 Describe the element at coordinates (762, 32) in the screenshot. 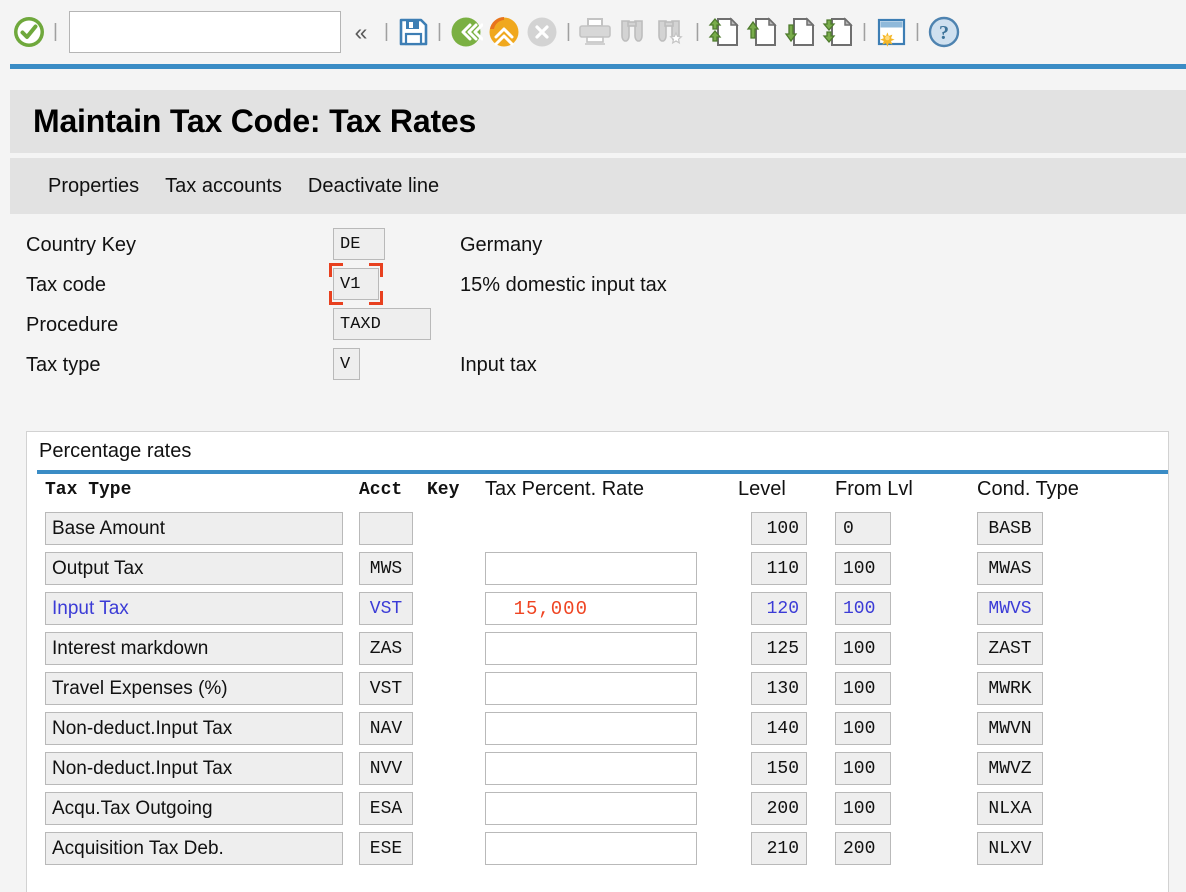

I see `previous-page-icon` at that location.